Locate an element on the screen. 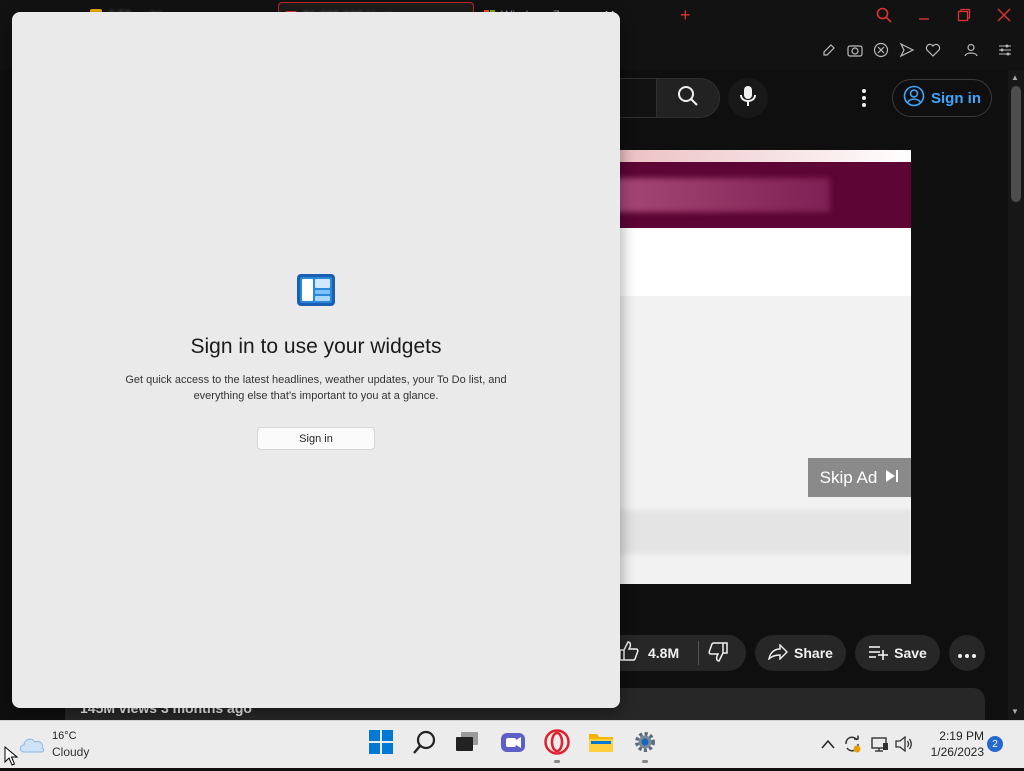 The width and height of the screenshot is (1024, 771). windows-start-icon is located at coordinates (381, 744).